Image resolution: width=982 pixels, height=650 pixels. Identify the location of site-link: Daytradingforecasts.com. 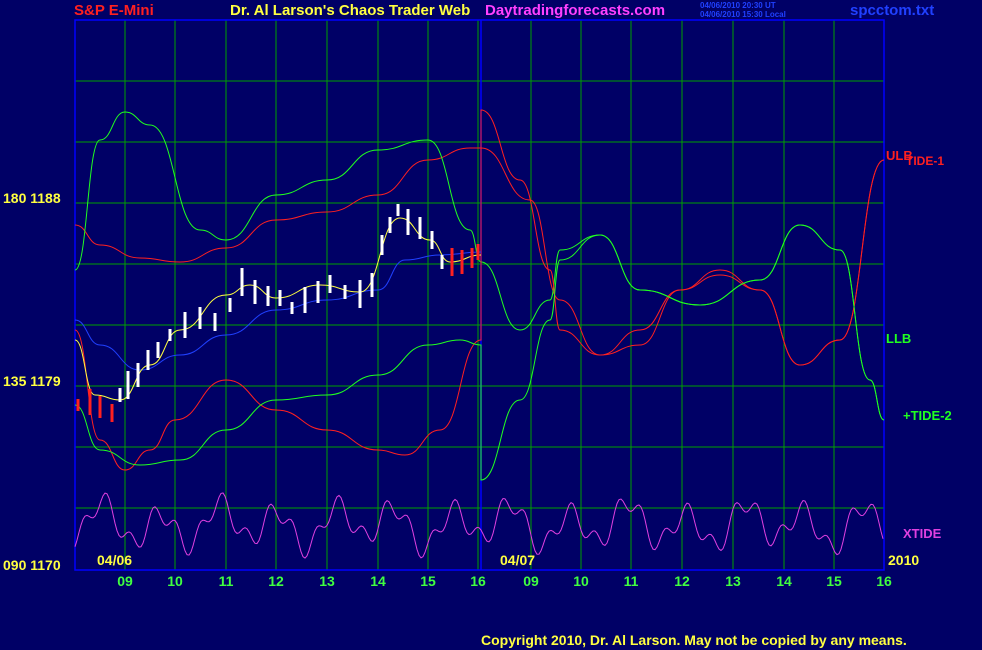
(575, 10).